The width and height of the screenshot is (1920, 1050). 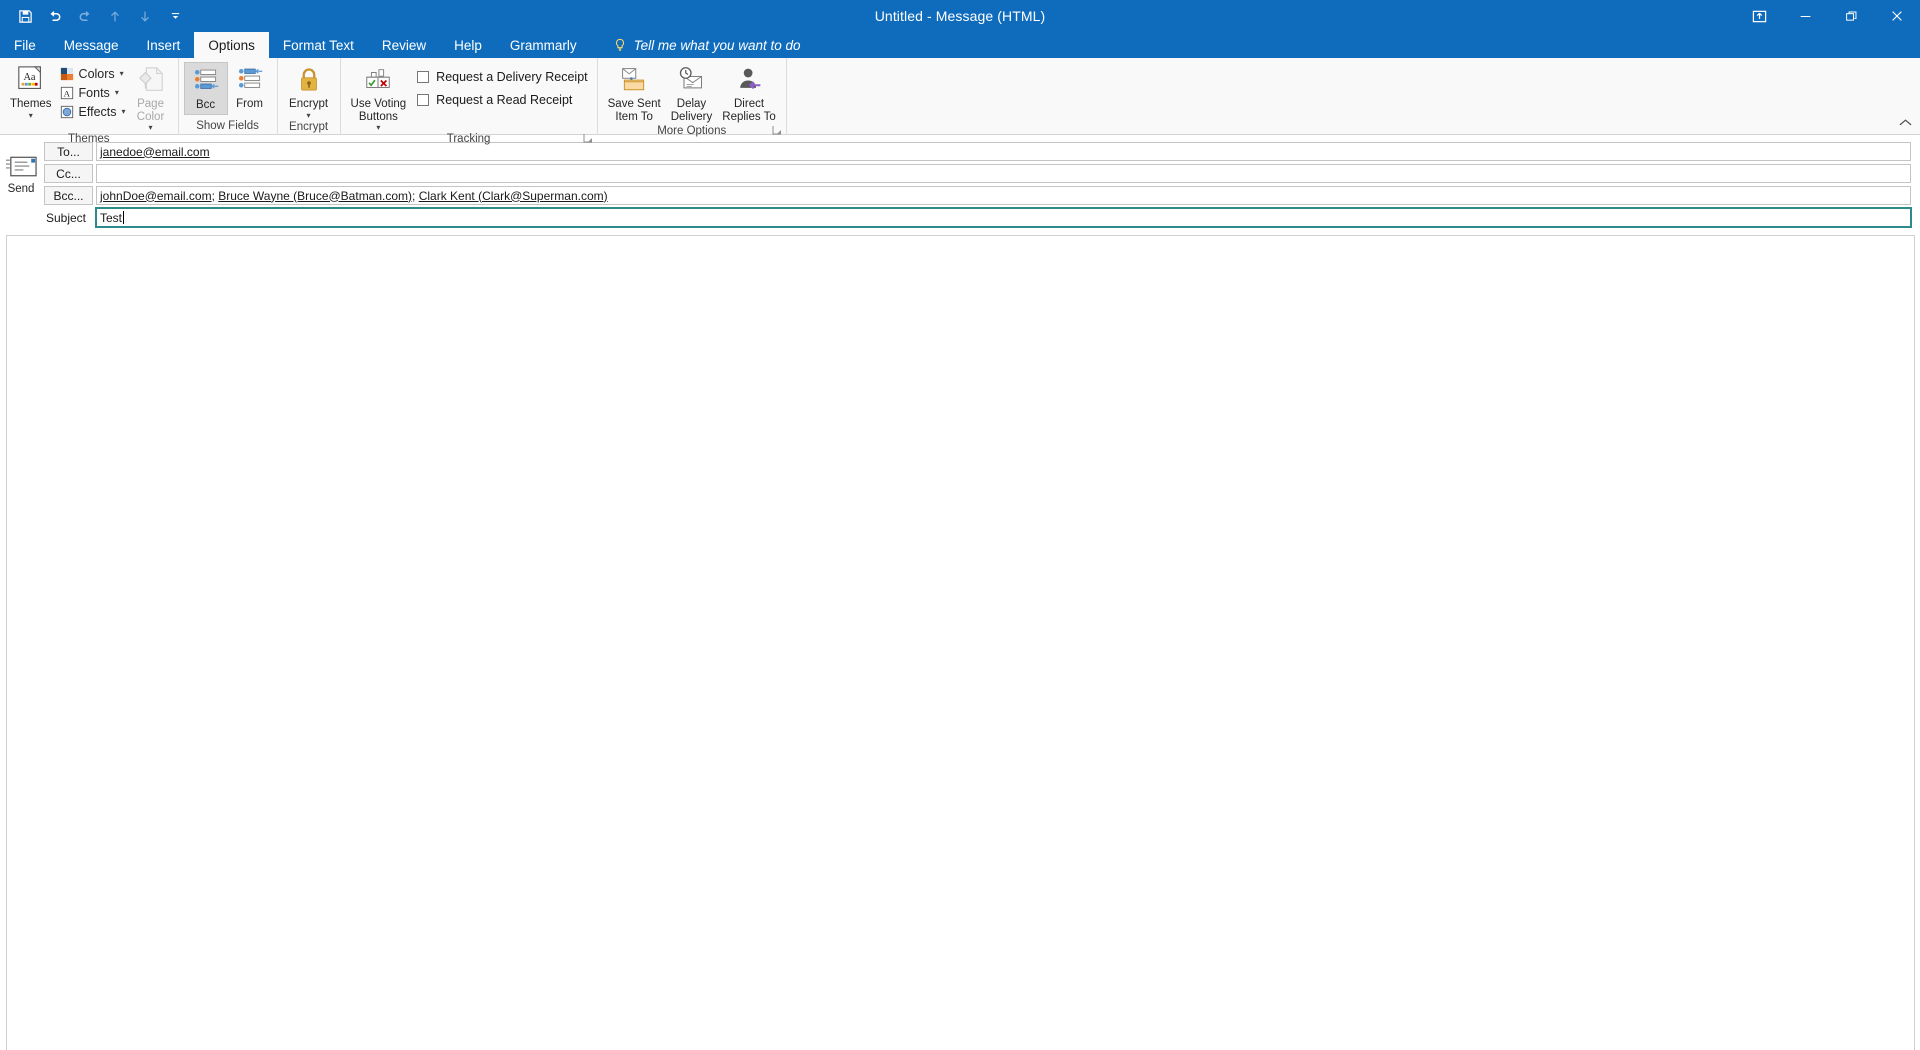 What do you see at coordinates (145, 16) in the screenshot?
I see `arrow-down-icon` at bounding box center [145, 16].